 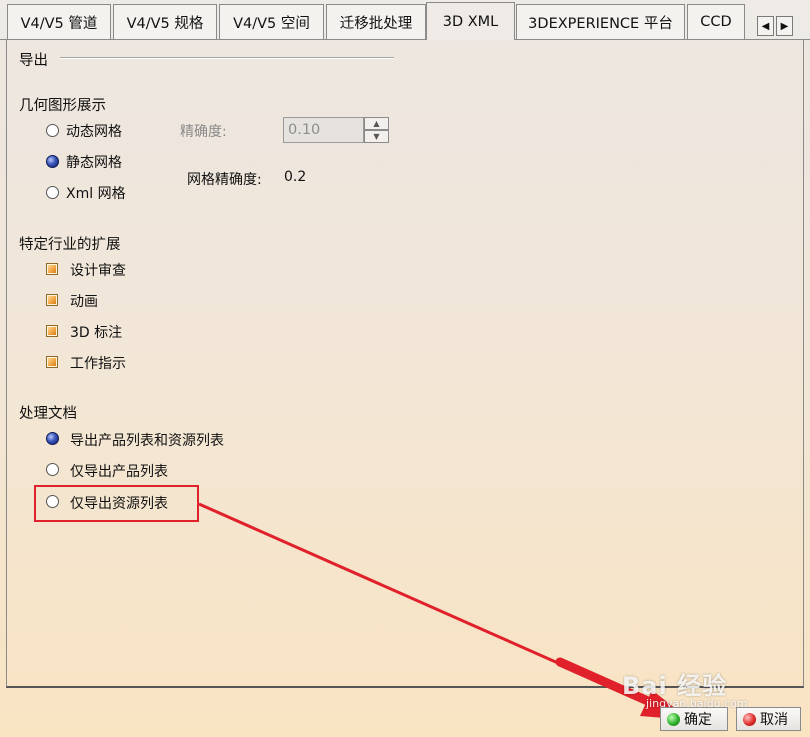 I want to click on label-design-review: 设计审查, so click(x=98, y=271).